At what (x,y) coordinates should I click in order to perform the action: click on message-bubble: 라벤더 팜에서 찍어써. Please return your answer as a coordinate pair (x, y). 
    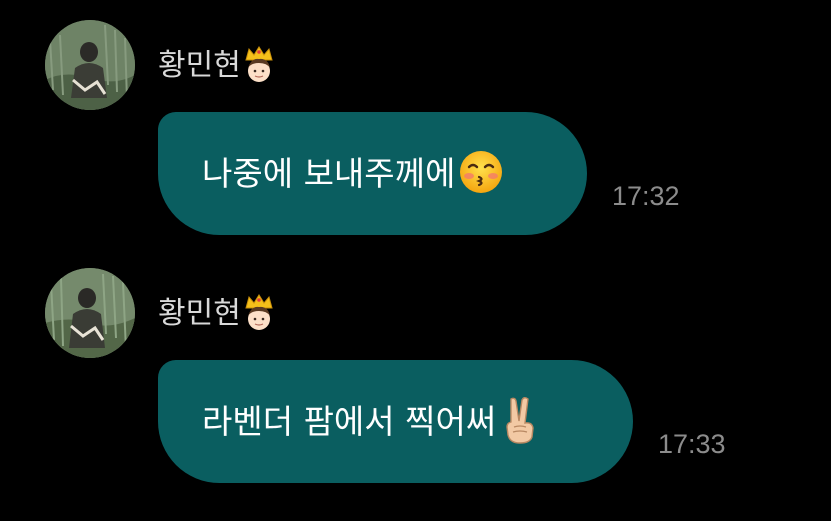
    Looking at the image, I should click on (395, 421).